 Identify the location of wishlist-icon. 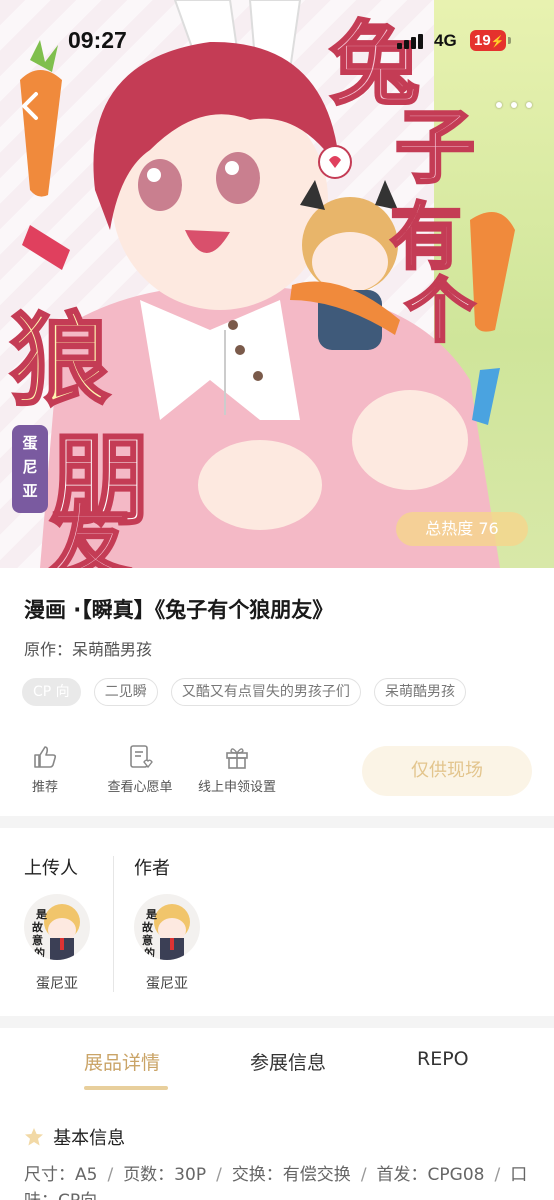
(141, 757).